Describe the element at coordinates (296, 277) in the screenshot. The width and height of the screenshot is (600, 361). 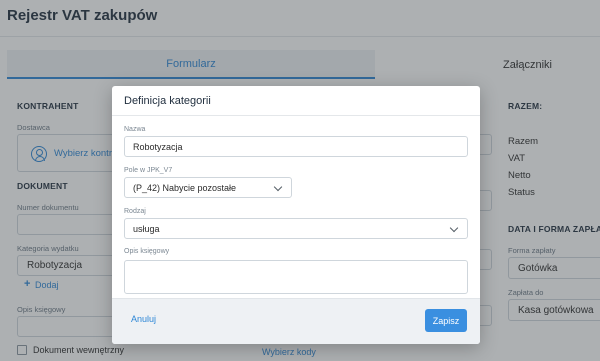
I see `description-textarea` at that location.